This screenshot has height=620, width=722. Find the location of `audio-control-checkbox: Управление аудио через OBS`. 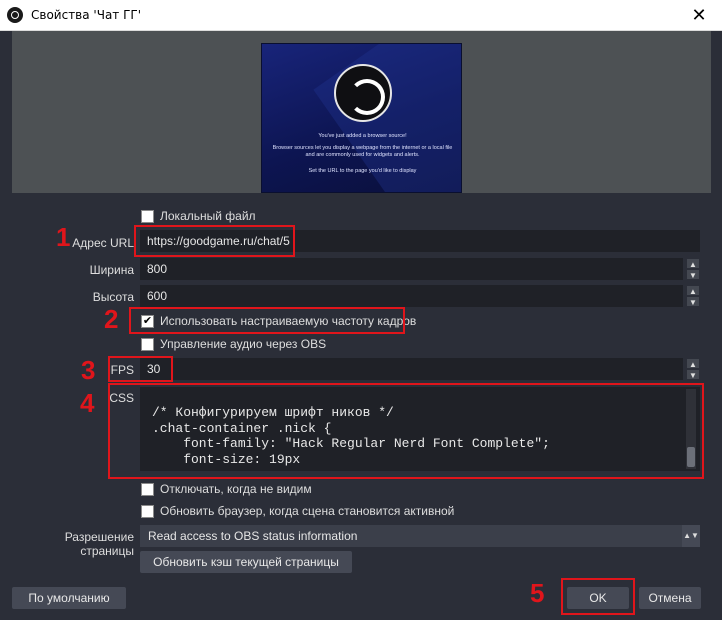

audio-control-checkbox: Управление аудио через OBS is located at coordinates (233, 344).